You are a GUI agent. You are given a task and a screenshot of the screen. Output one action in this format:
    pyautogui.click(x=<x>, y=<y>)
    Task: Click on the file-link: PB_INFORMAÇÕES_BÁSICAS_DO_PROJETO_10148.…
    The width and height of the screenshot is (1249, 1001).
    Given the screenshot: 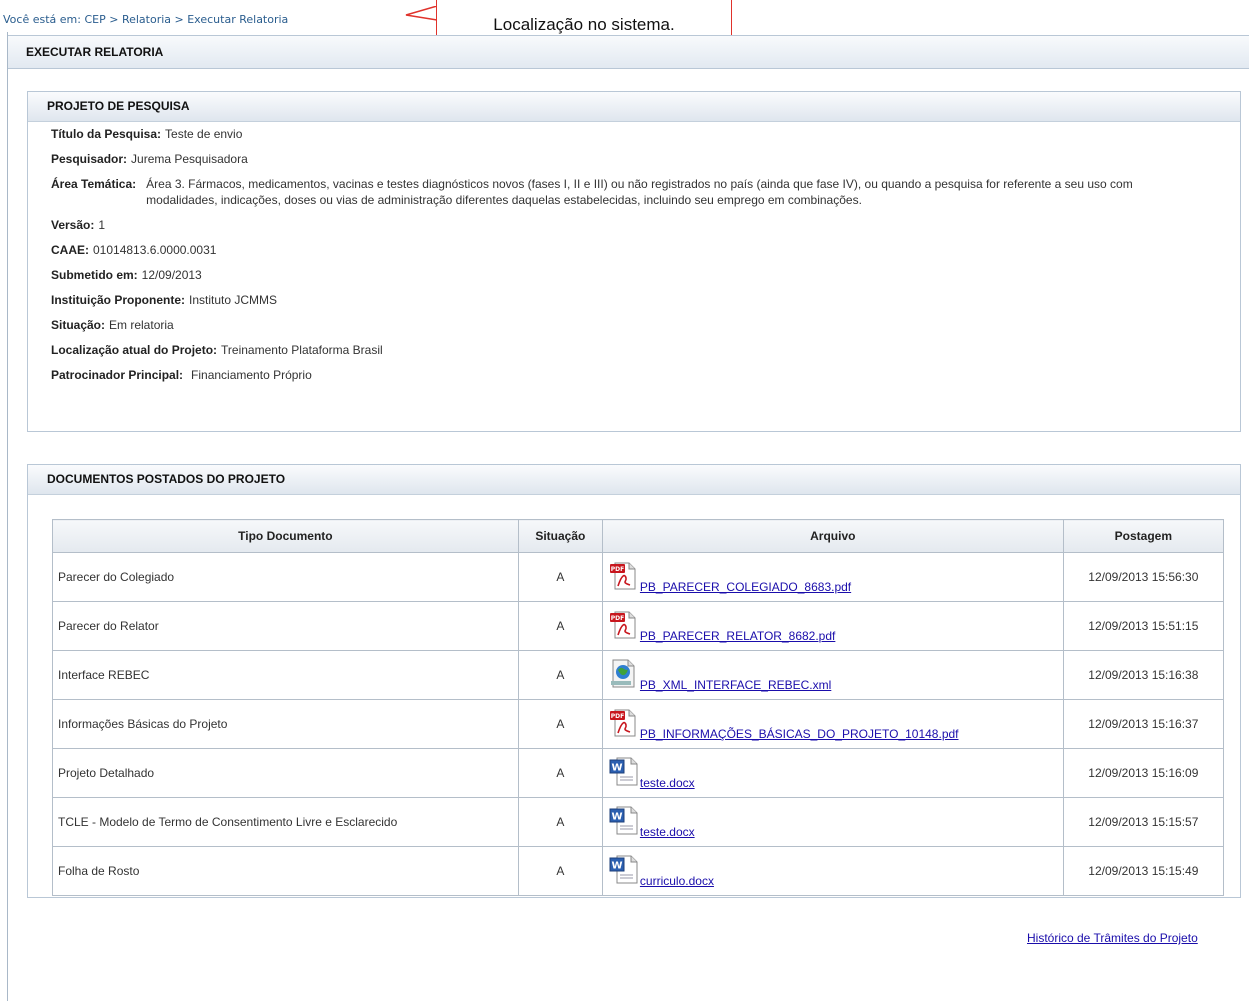 What is the action you would take?
    pyautogui.click(x=799, y=734)
    